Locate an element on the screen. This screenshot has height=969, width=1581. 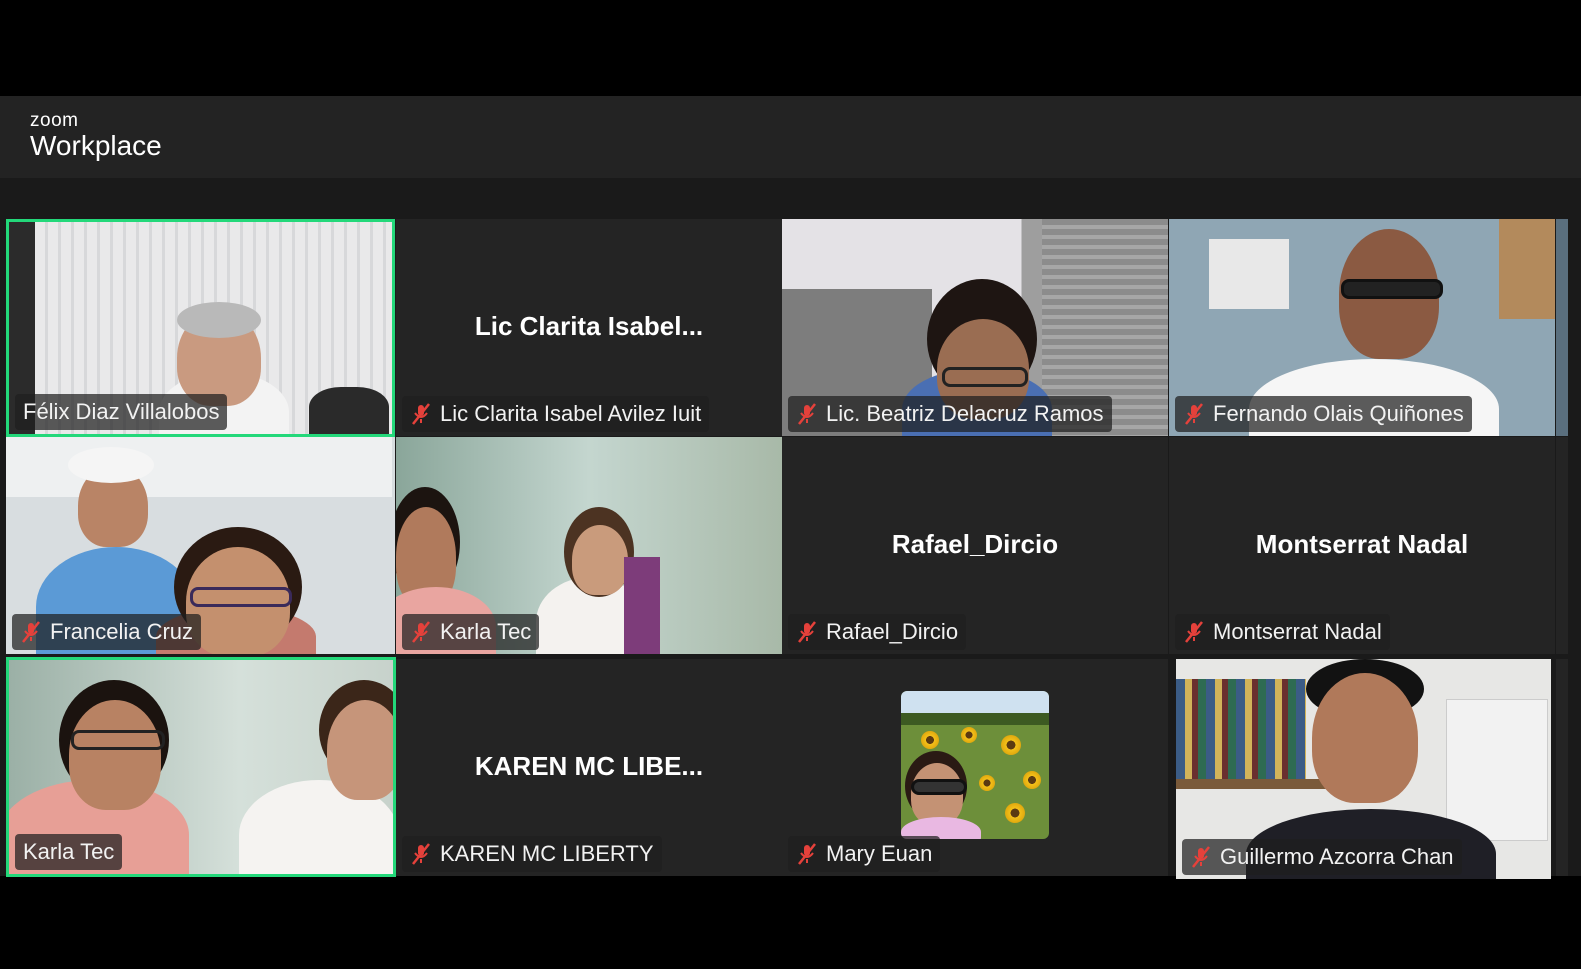
participant-nameplate: Félix Diaz Villalobos is located at coordinates (121, 412).